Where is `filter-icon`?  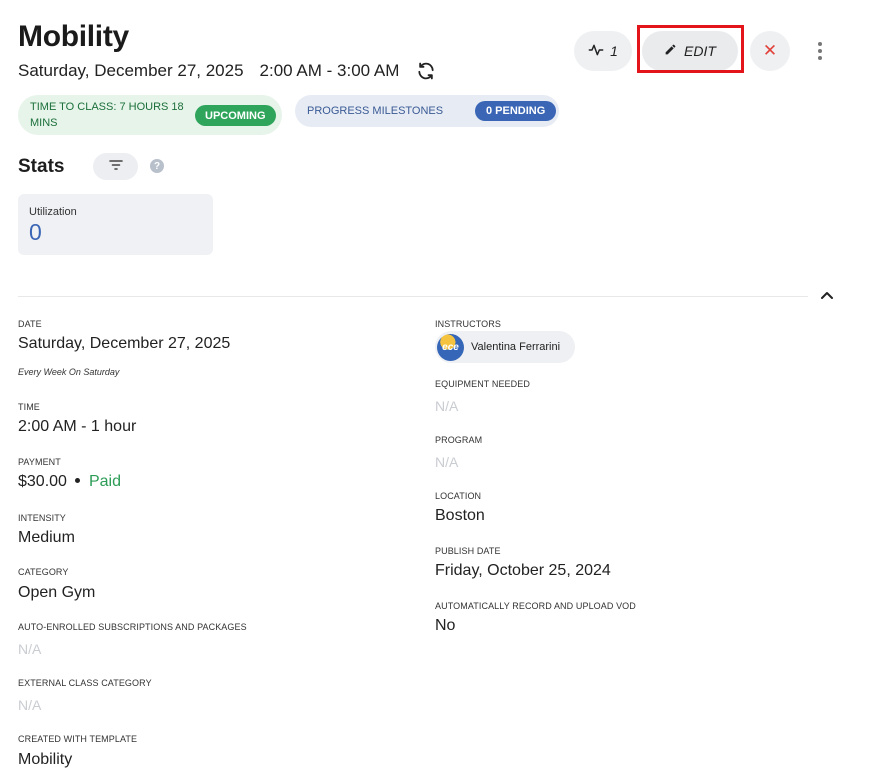 filter-icon is located at coordinates (115, 167).